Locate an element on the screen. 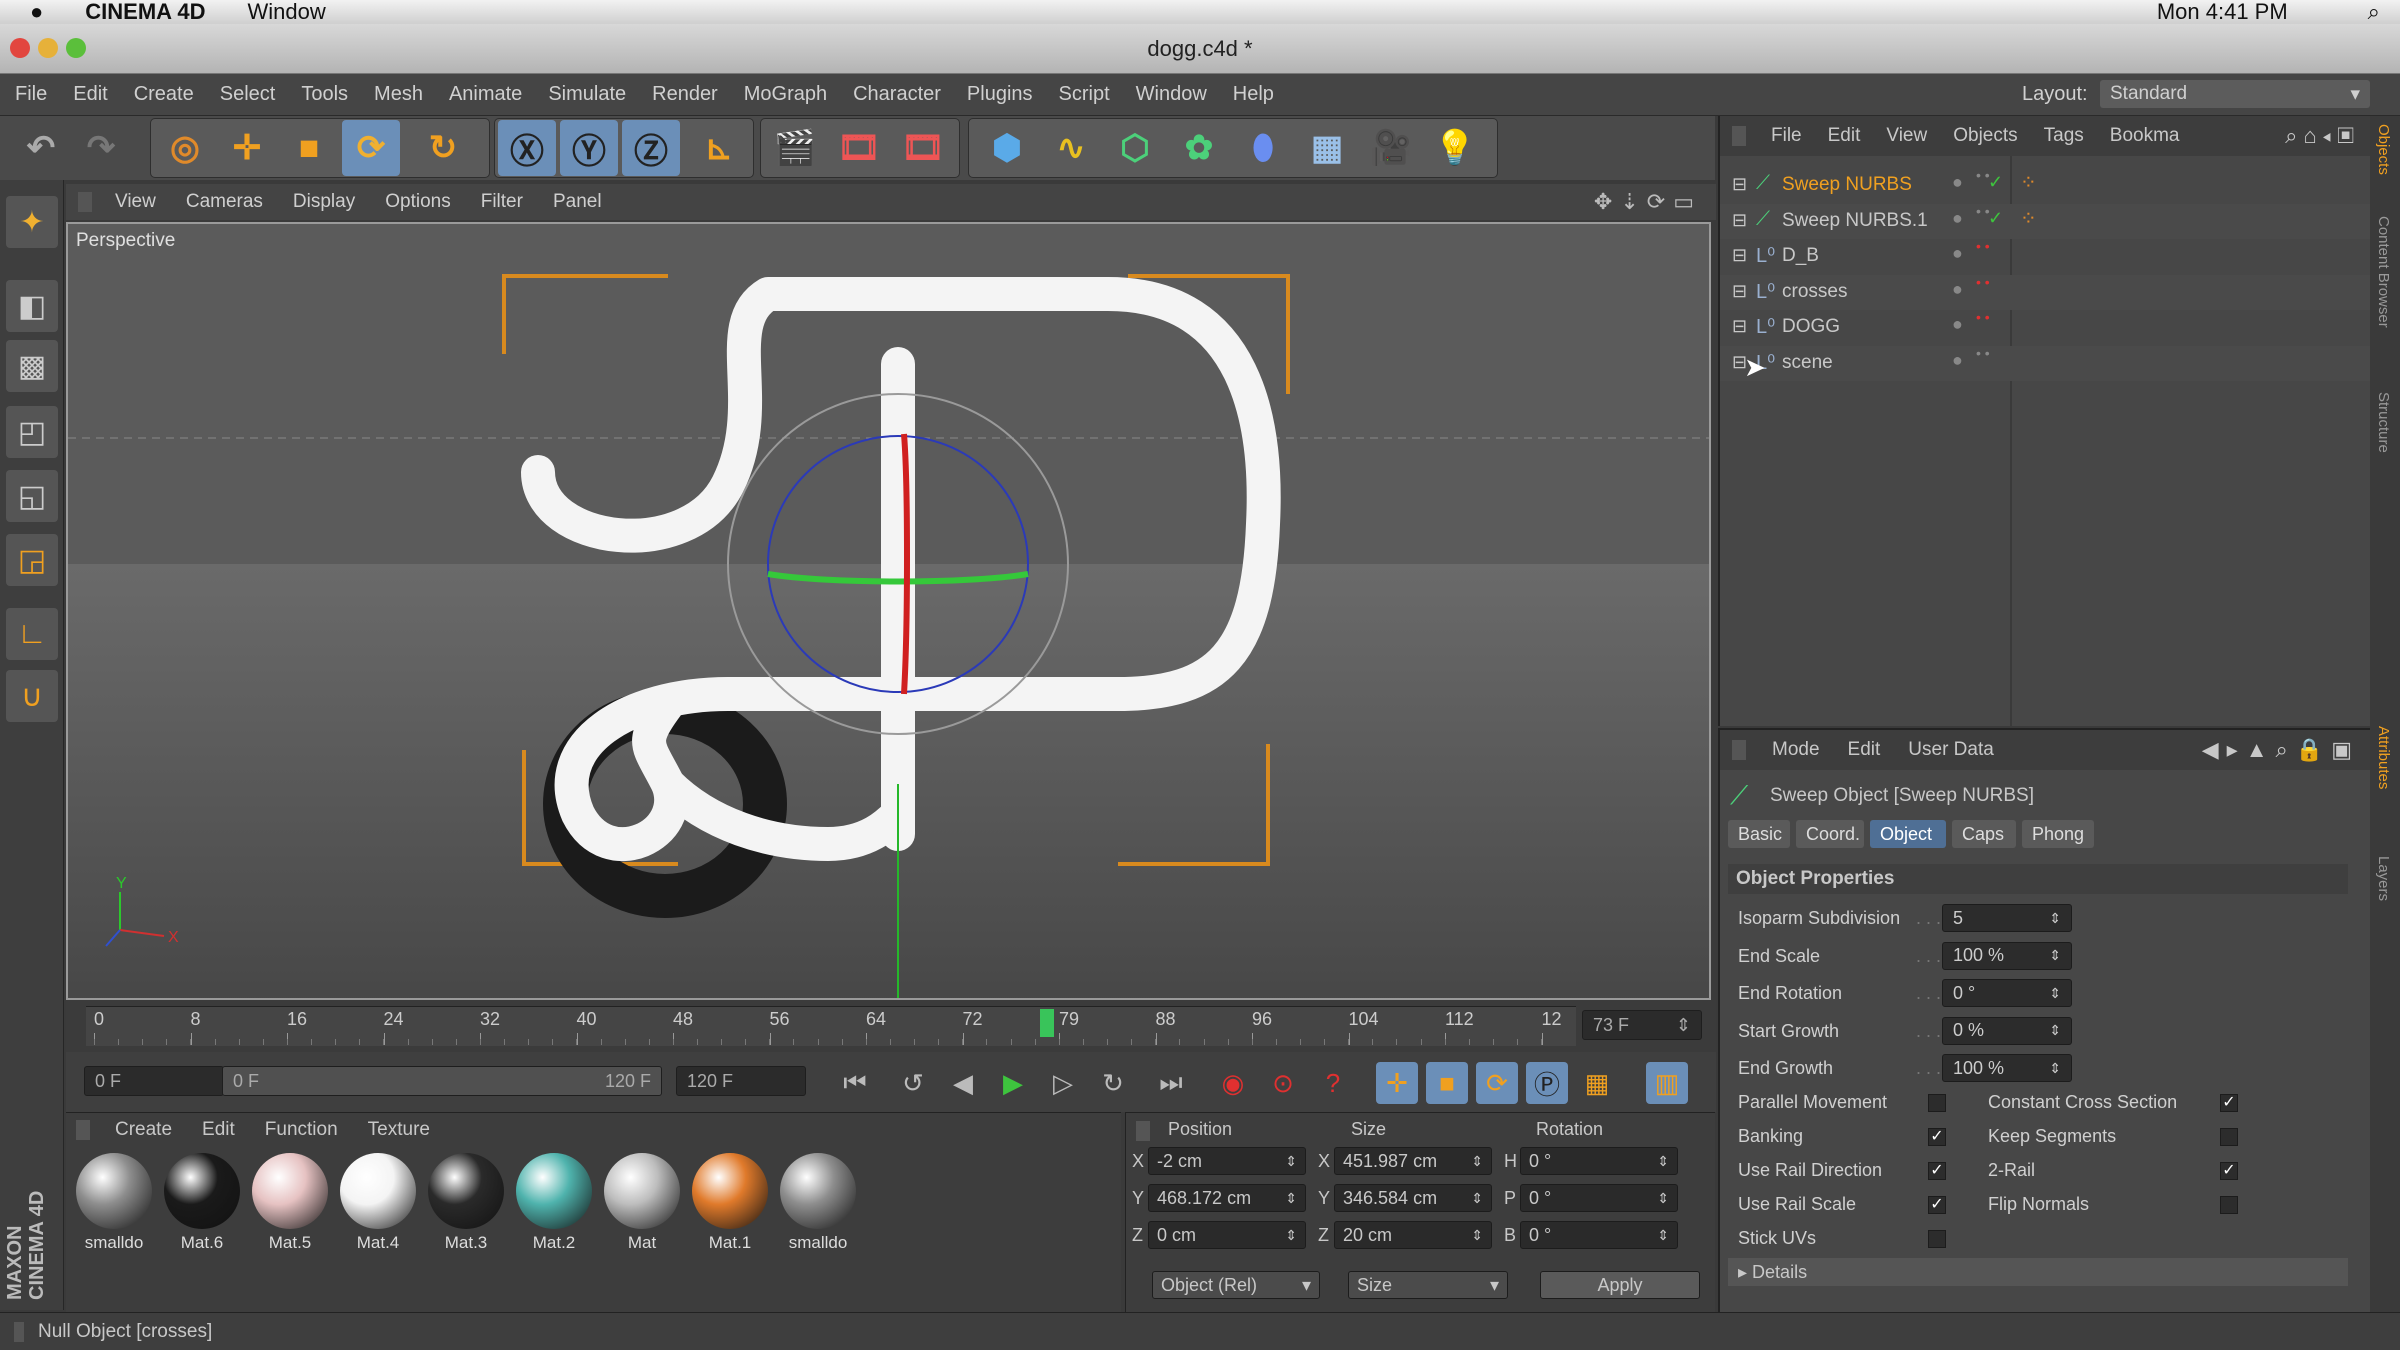  mac-window-menu: Window is located at coordinates (287, 12).